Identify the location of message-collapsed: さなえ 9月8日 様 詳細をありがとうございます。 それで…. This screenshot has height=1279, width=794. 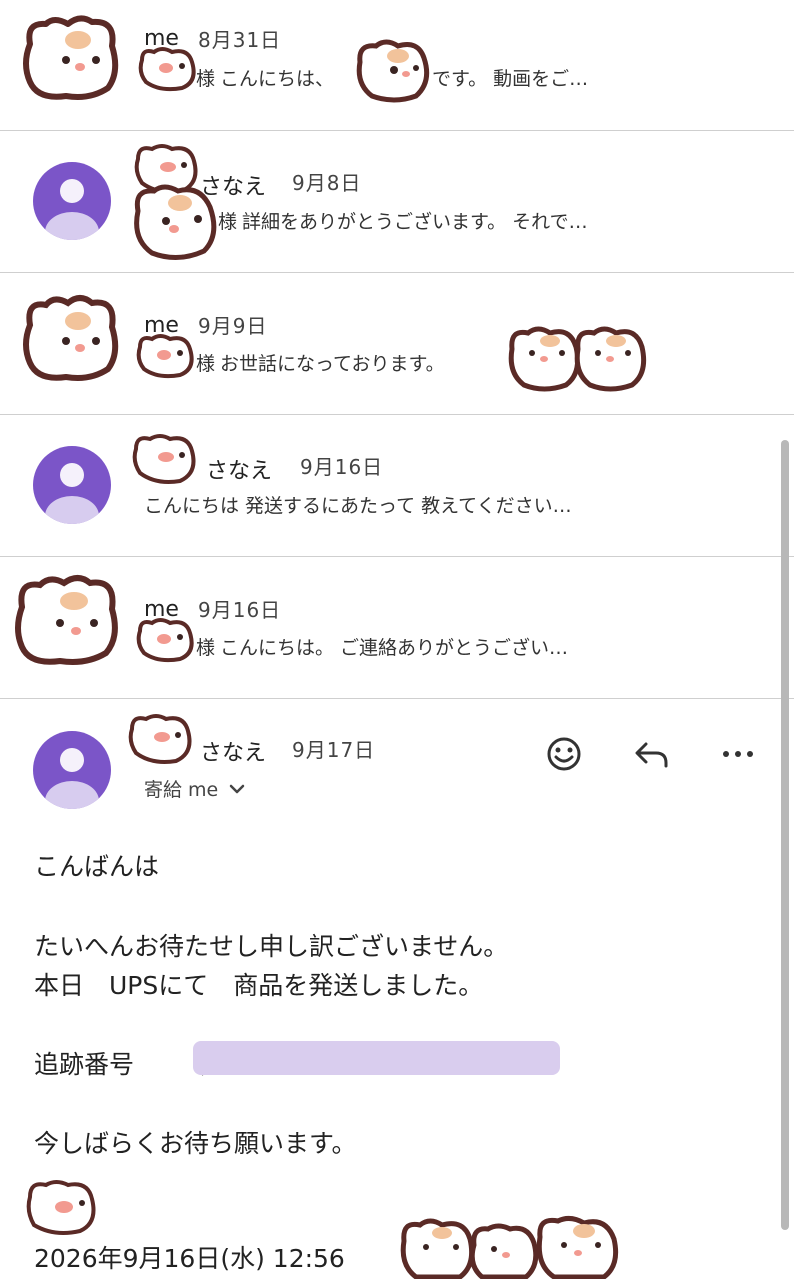
(397, 202).